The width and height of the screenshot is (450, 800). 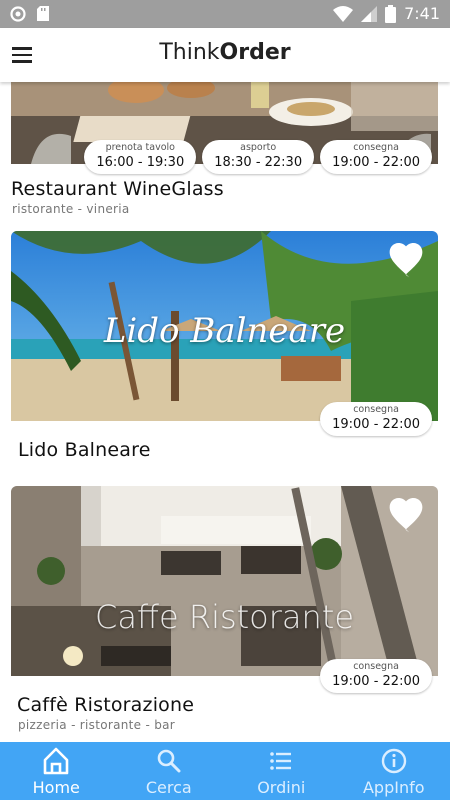 What do you see at coordinates (71, 209) in the screenshot?
I see `restaurant-subtitle: ristorante - vineria` at bounding box center [71, 209].